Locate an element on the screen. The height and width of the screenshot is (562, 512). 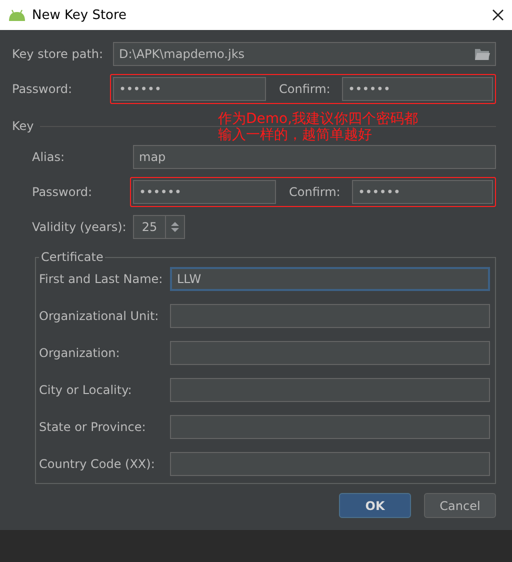
validity-spinner: 25 is located at coordinates (159, 227).